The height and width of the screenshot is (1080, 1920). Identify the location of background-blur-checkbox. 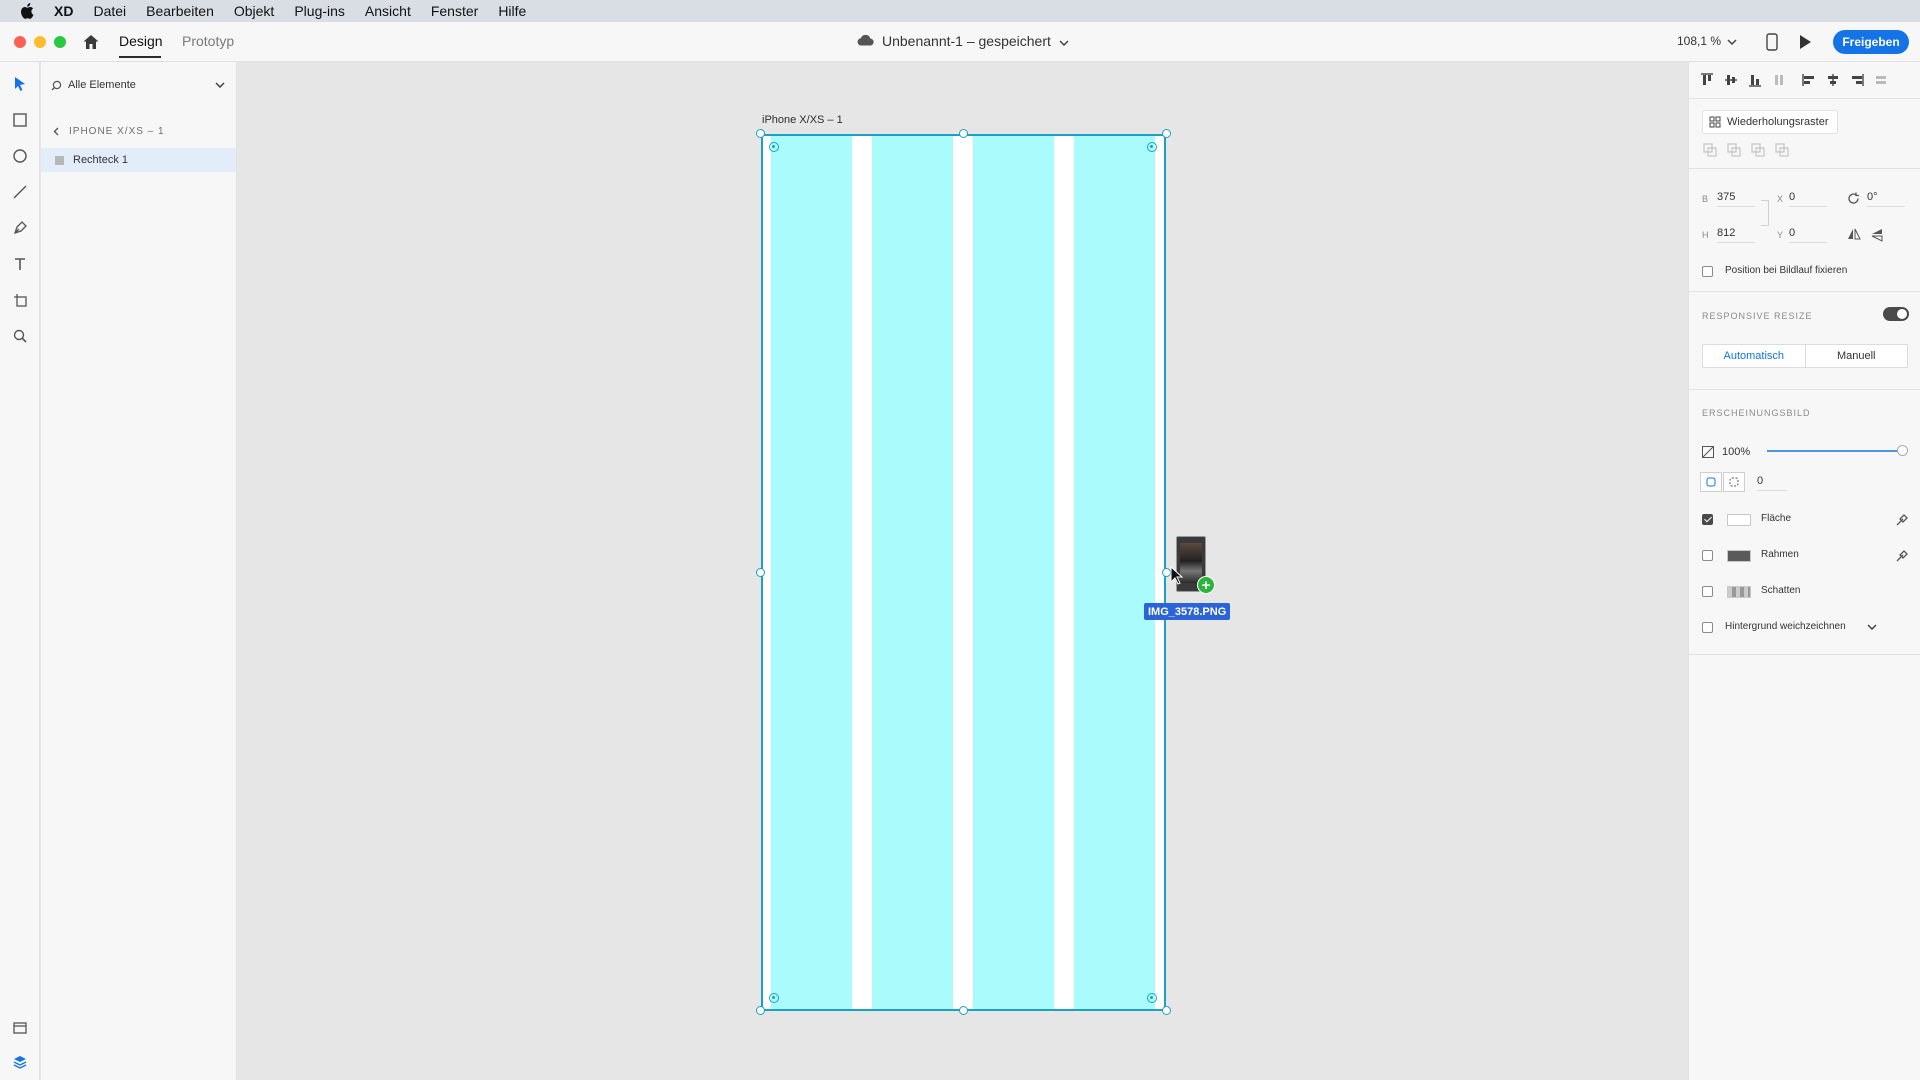
(1707, 627).